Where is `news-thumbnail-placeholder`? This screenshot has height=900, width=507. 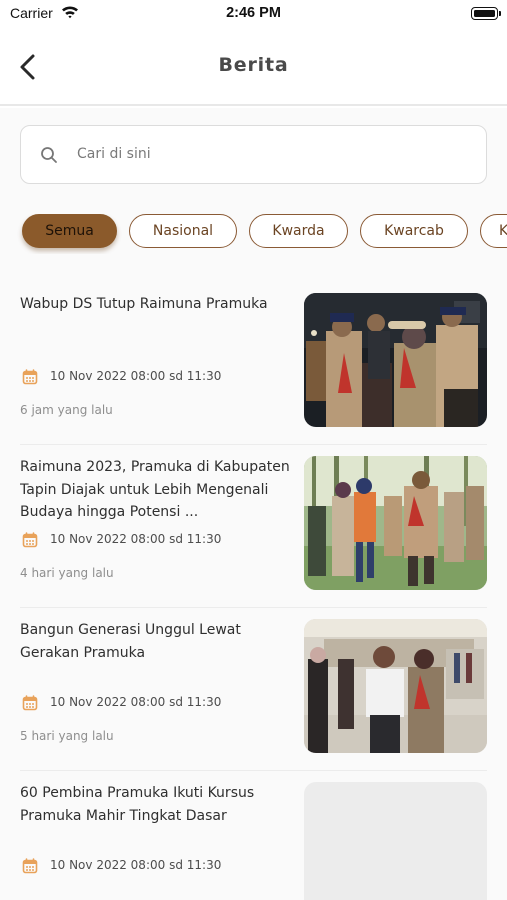 news-thumbnail-placeholder is located at coordinates (395, 841).